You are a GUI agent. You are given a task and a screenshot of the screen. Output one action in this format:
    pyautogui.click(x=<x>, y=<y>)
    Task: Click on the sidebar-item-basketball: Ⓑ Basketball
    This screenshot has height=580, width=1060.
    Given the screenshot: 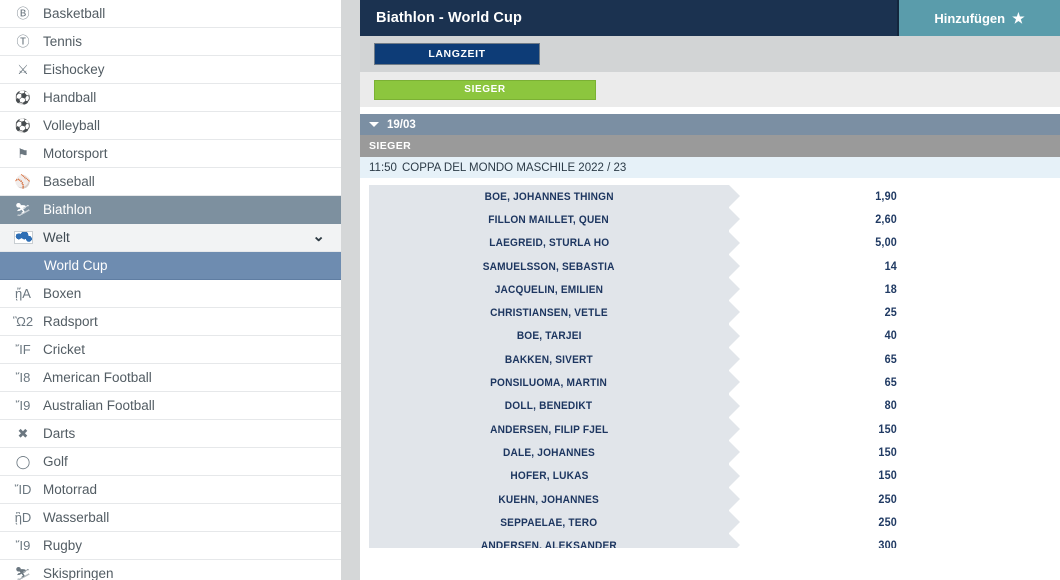 What is the action you would take?
    pyautogui.click(x=170, y=14)
    